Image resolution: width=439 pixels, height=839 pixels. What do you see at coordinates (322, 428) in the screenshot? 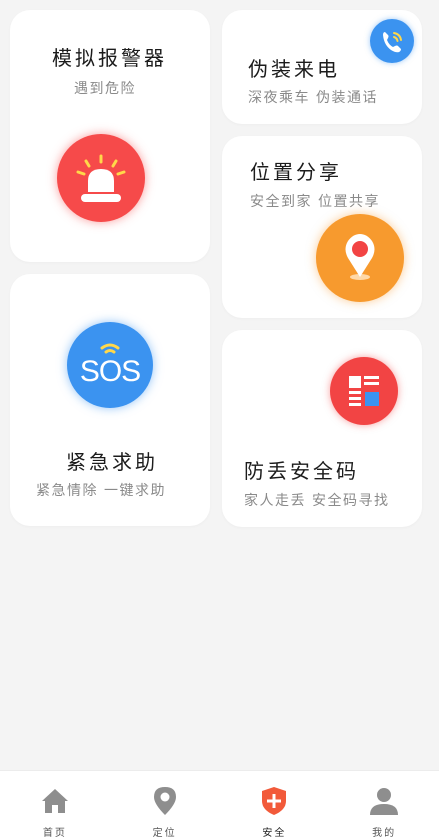
I see `anti-loss-code-card: 防丢安全码 家人走丢 安全码寻找` at bounding box center [322, 428].